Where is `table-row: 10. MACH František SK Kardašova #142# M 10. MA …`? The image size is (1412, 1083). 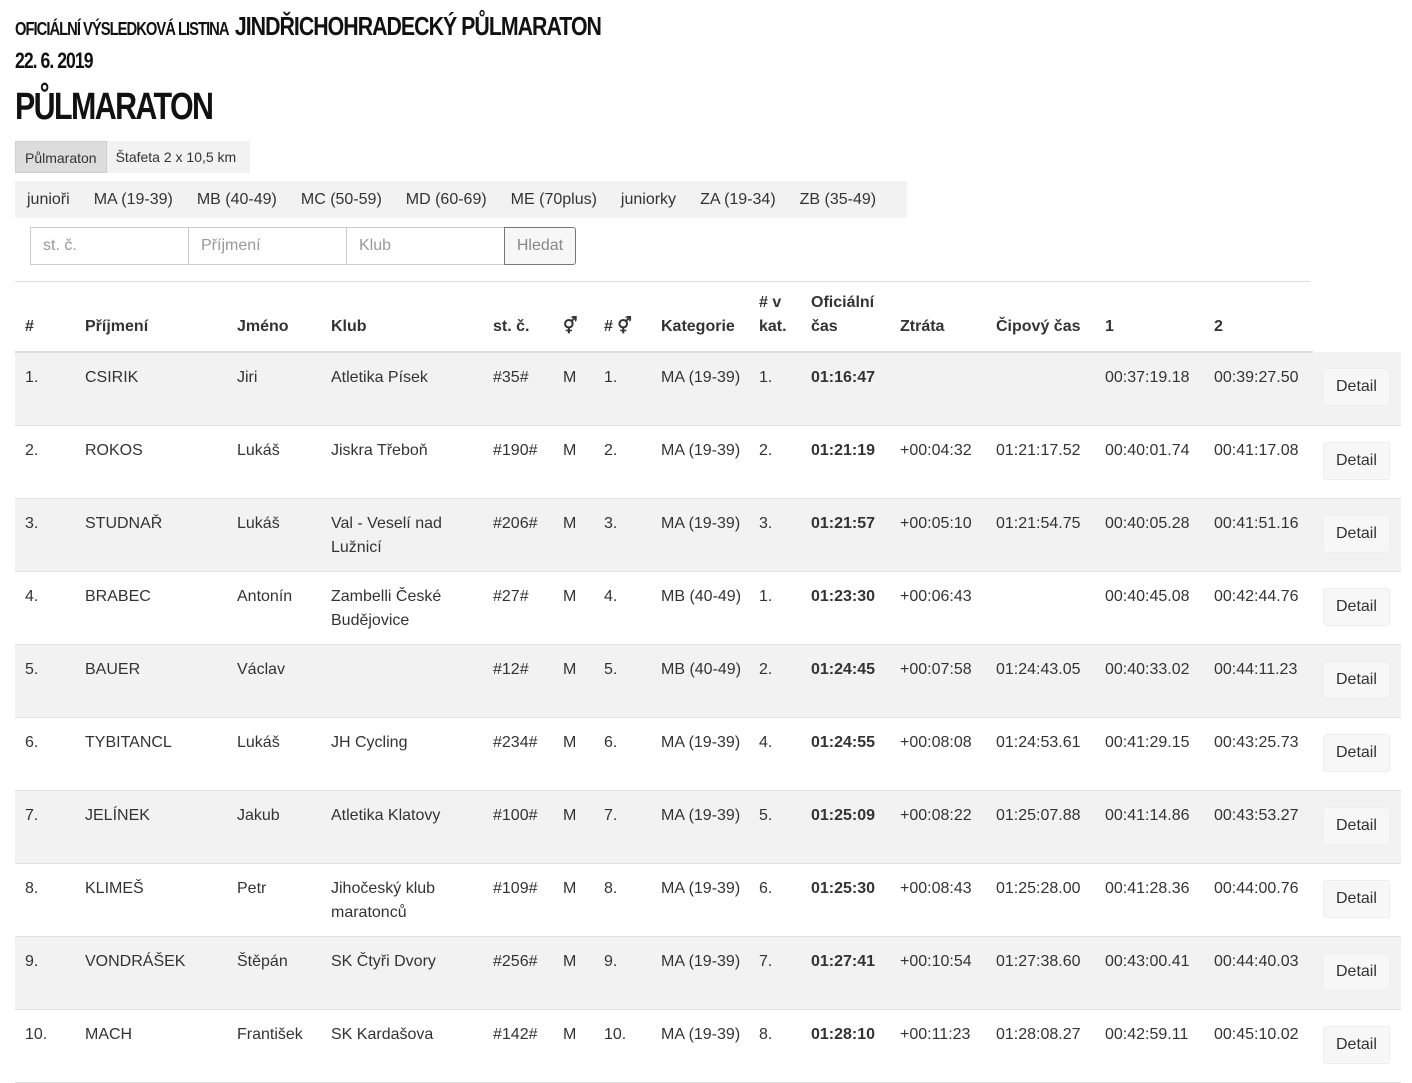
table-row: 10. MACH František SK Kardašova #142# M 10. MA … is located at coordinates (708, 1046).